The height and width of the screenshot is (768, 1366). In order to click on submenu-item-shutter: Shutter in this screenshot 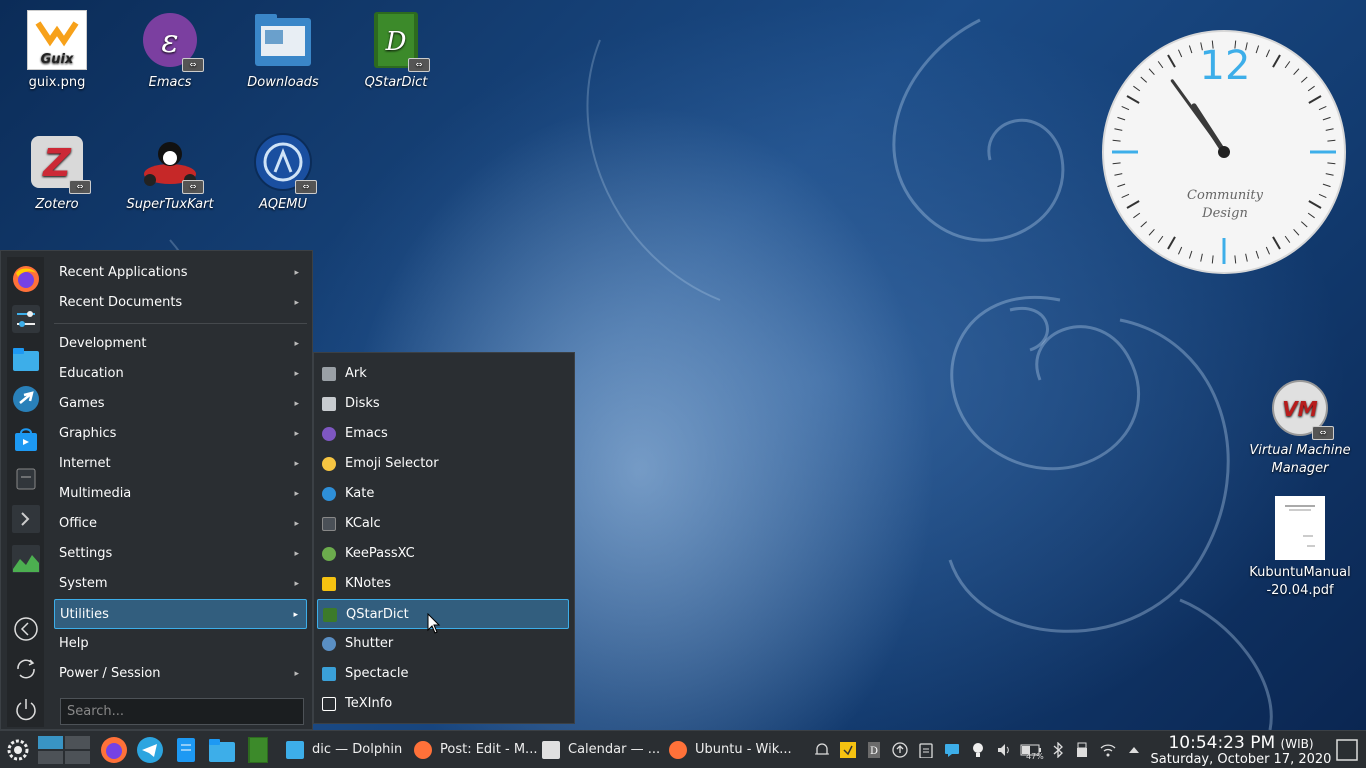, I will do `click(443, 644)`.